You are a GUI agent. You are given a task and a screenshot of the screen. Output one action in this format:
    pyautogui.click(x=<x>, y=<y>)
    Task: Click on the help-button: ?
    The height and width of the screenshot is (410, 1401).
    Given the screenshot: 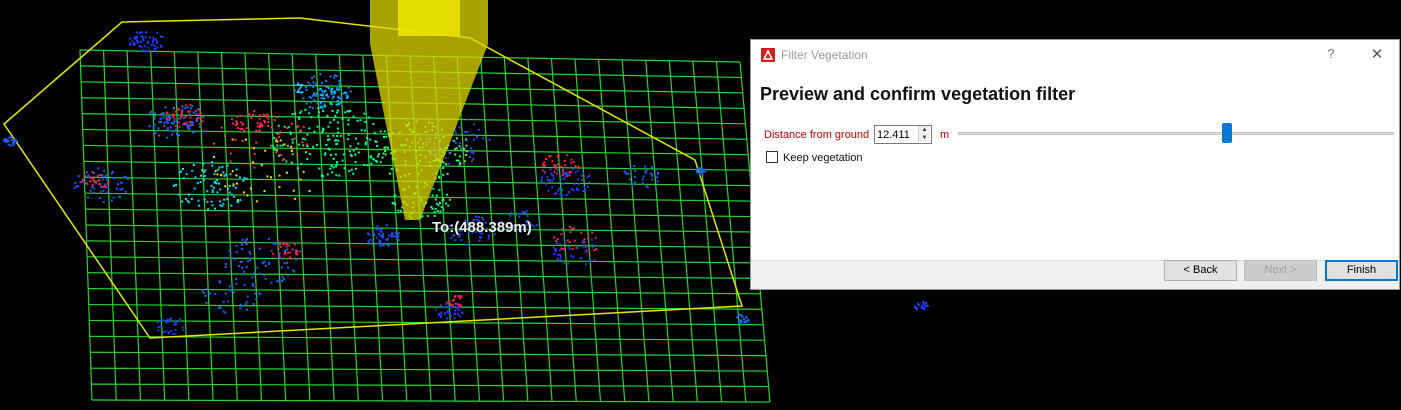 What is the action you would take?
    pyautogui.click(x=1331, y=53)
    